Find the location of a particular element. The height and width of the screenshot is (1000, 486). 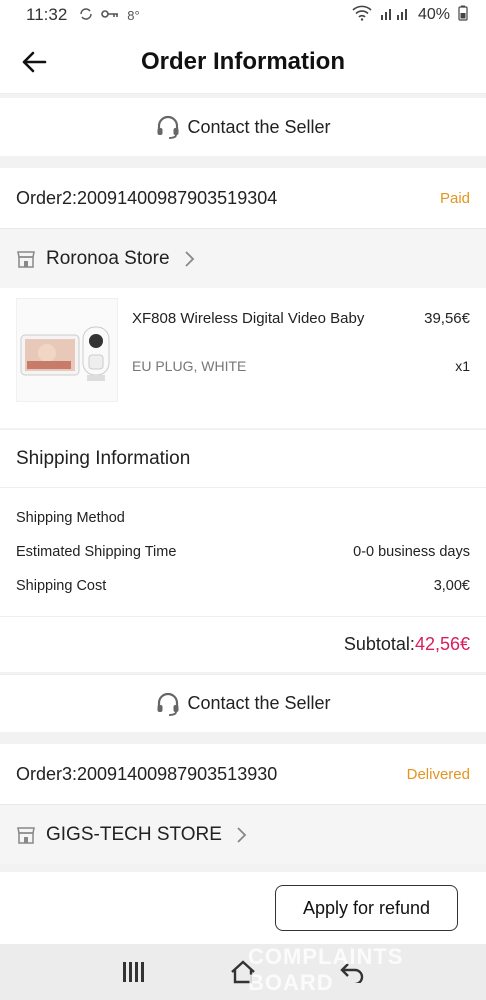

order-header: Order3:20091400987903513930 Delivered is located at coordinates (243, 774).